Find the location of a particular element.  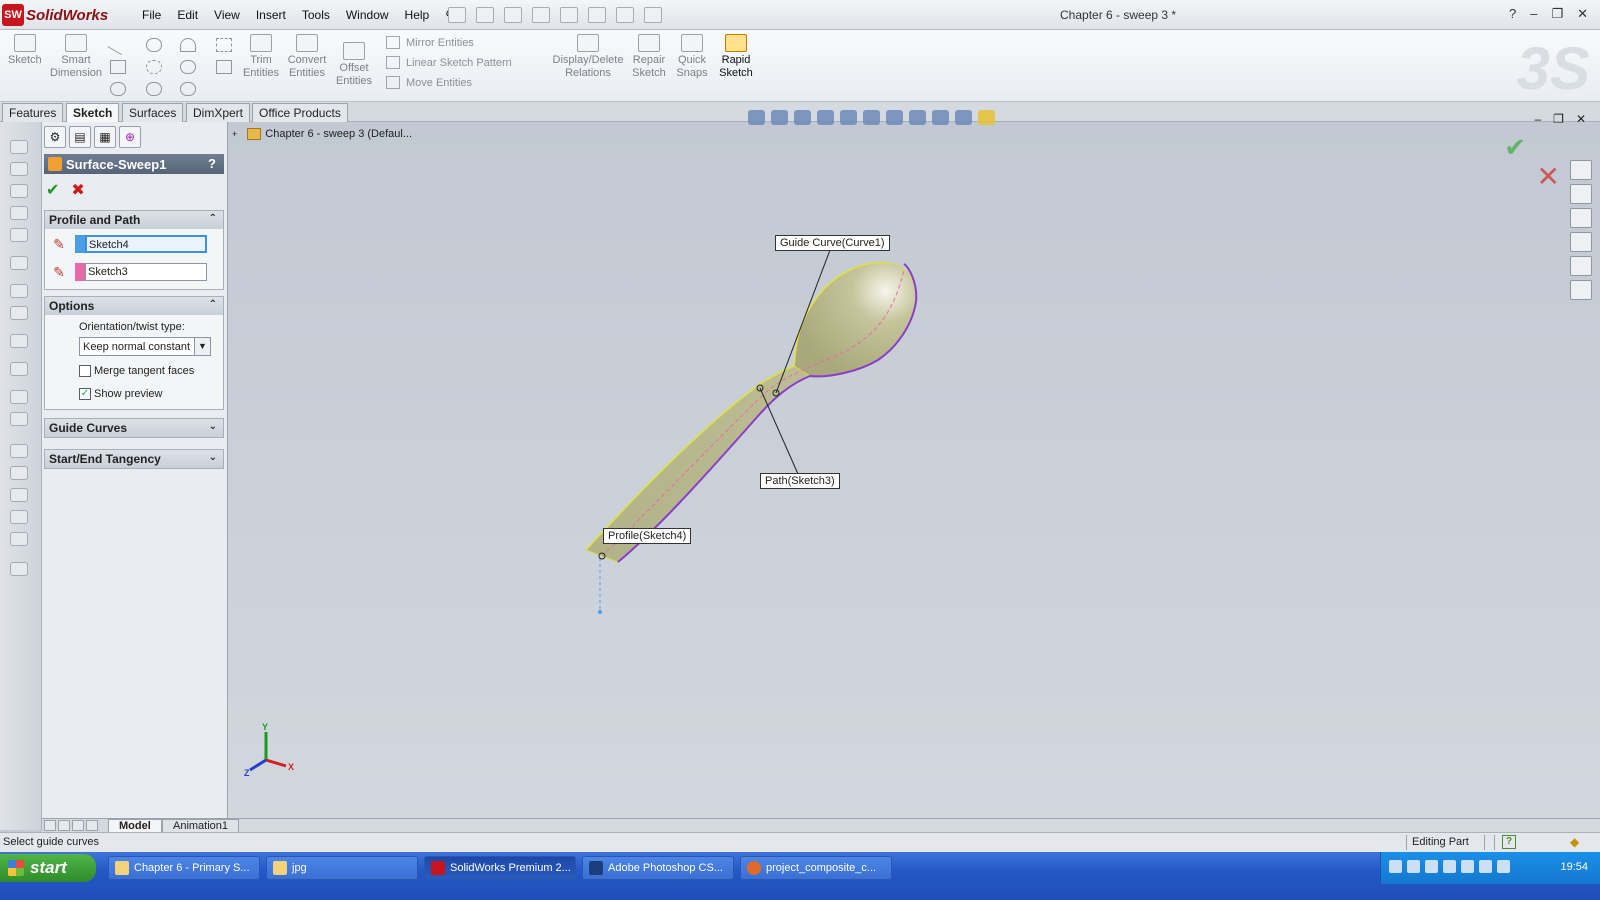

restore-icon: ❐ is located at coordinates (1557, 14).